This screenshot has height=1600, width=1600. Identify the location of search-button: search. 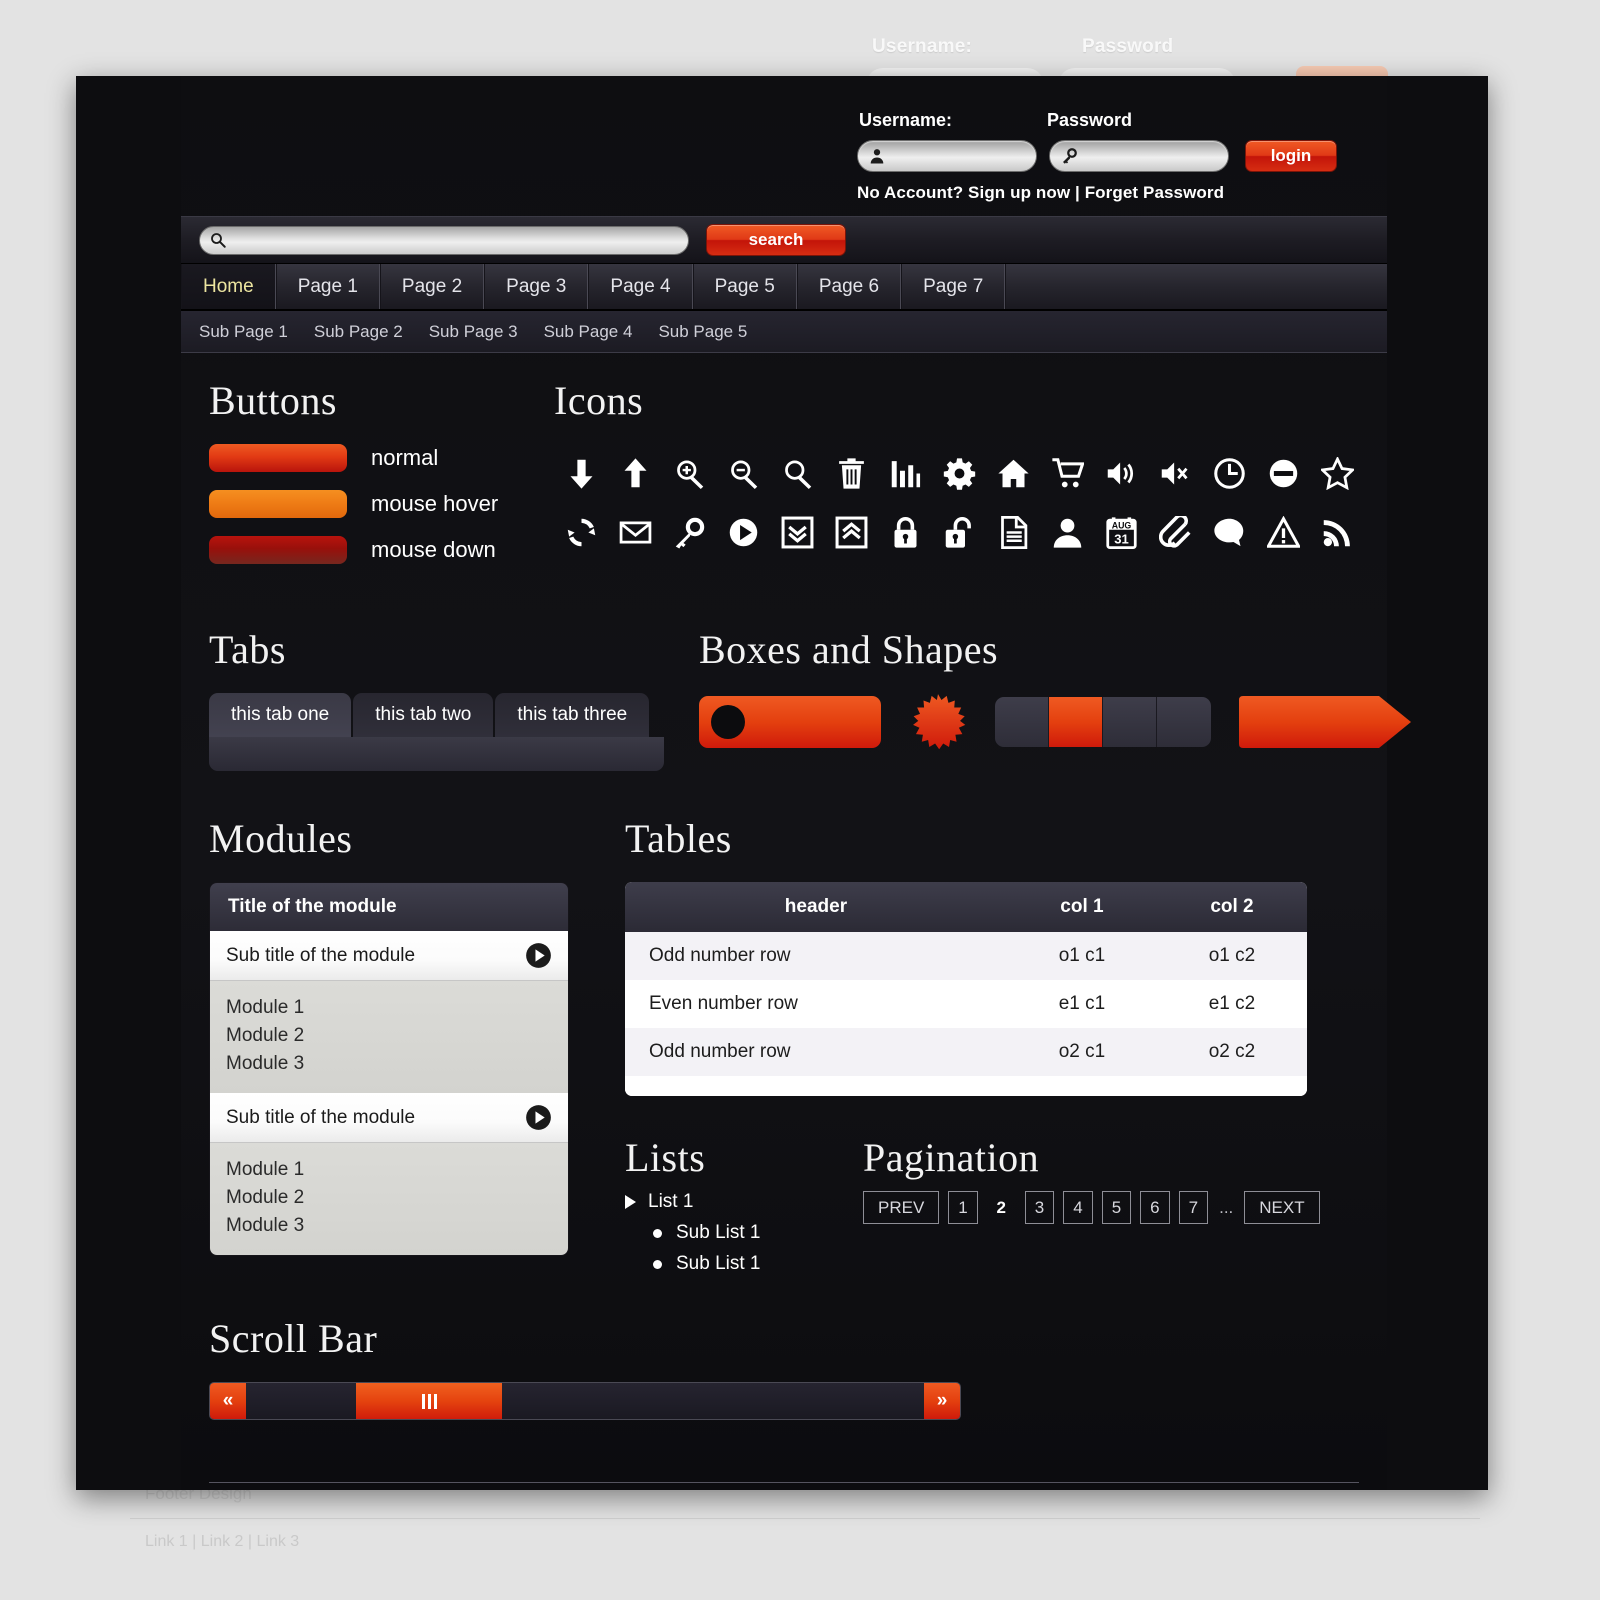
(776, 240).